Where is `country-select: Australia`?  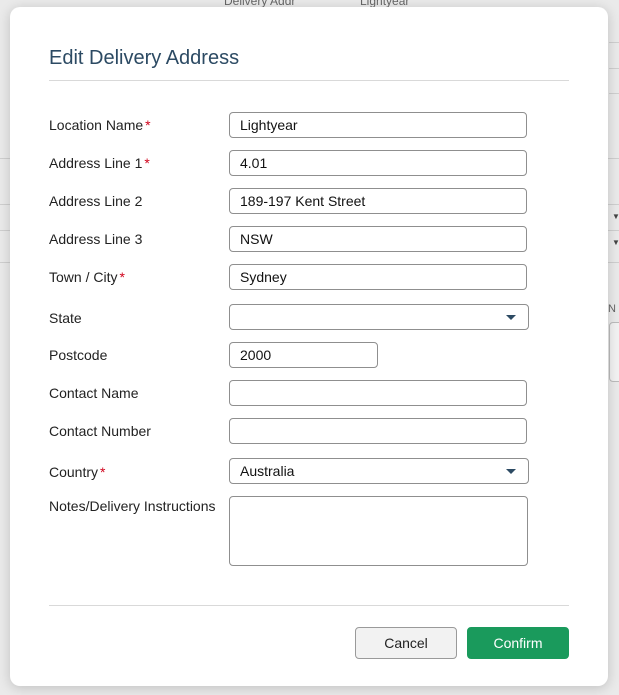
country-select: Australia is located at coordinates (379, 471).